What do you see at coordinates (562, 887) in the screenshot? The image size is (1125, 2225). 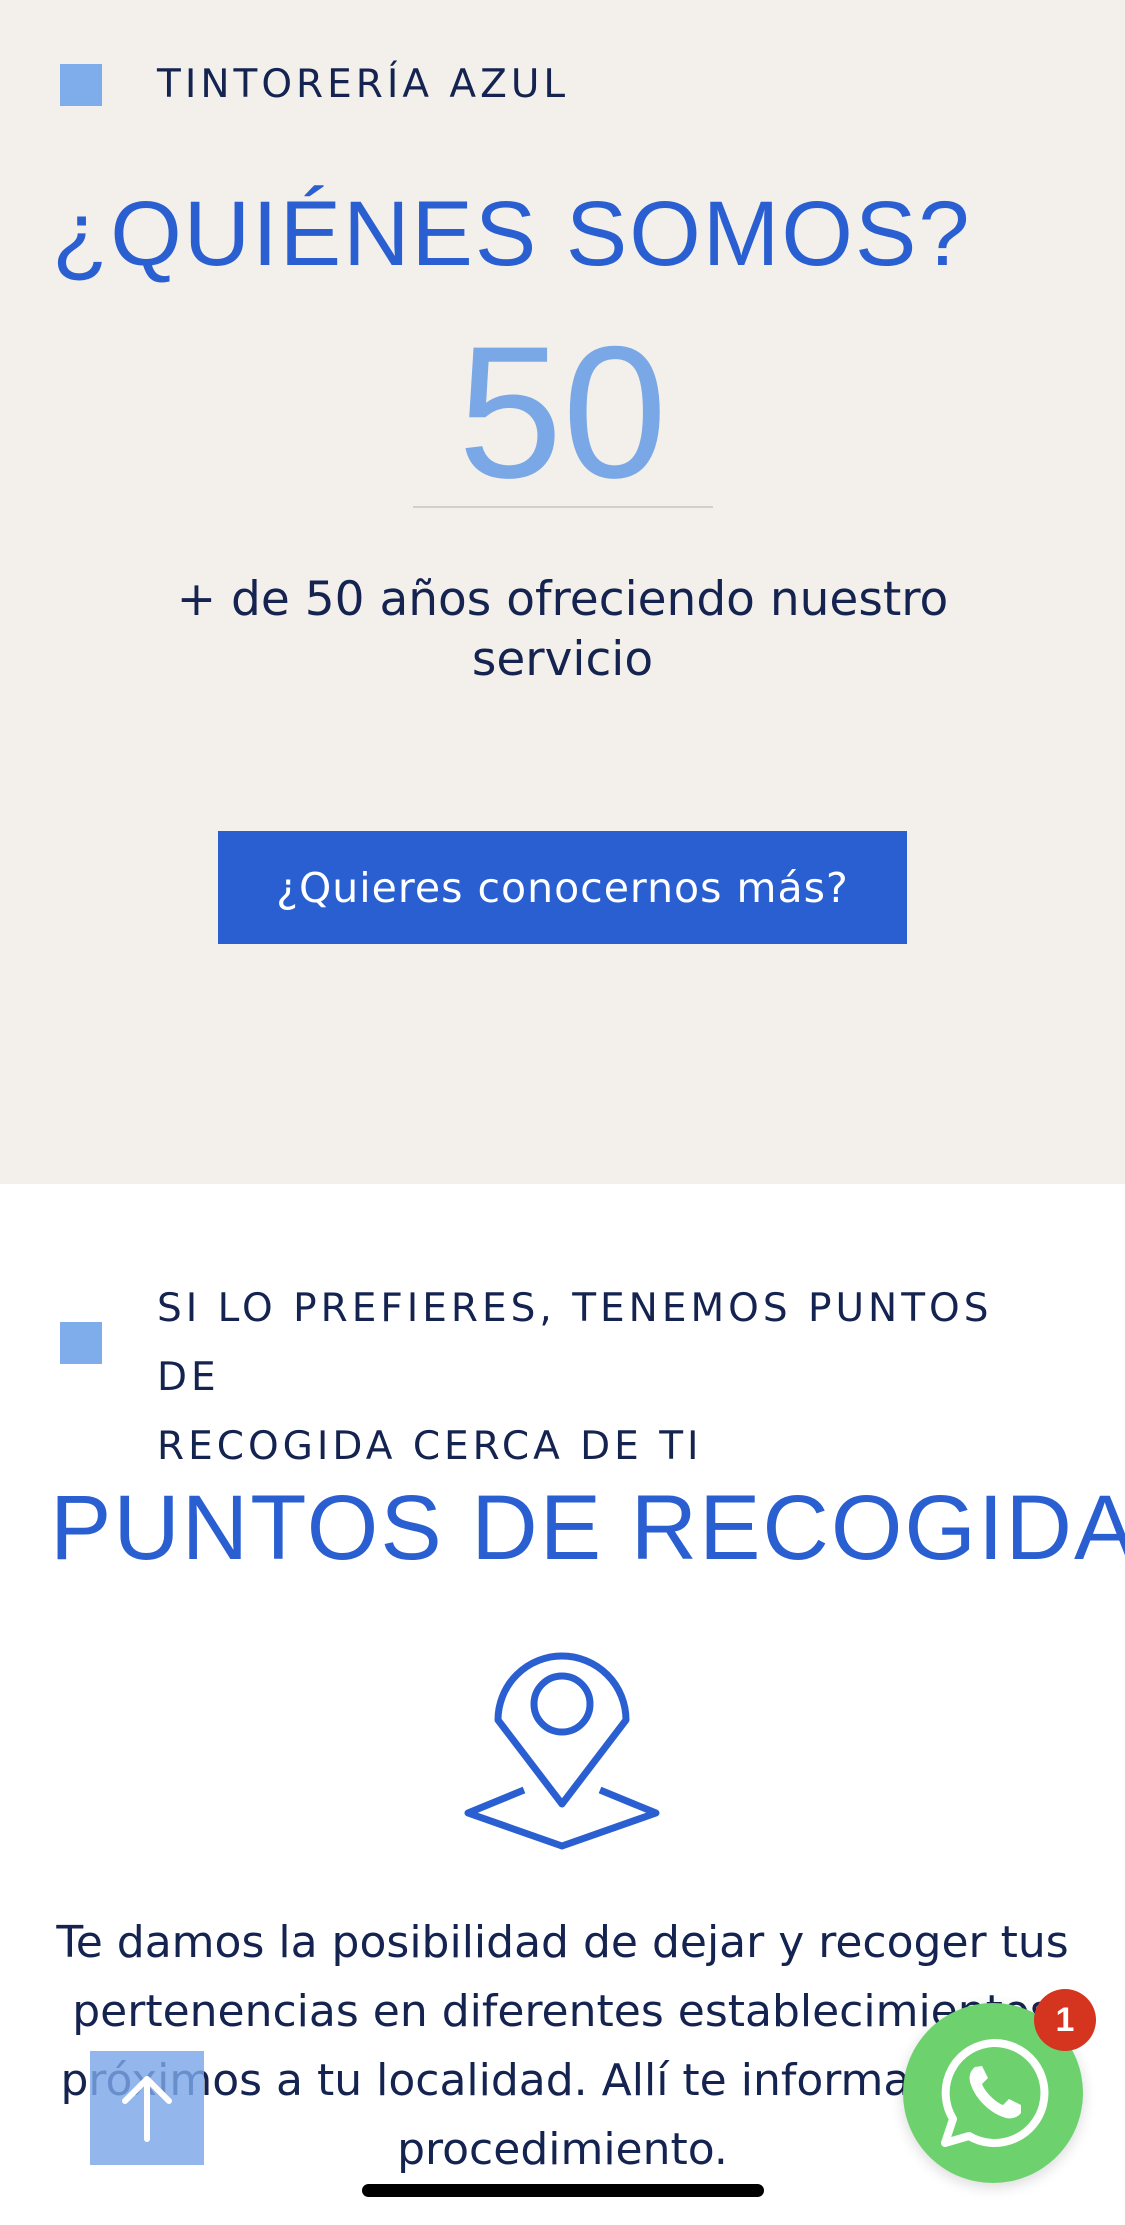 I see `learn-more-button: ¿Quieres conocernos más?` at bounding box center [562, 887].